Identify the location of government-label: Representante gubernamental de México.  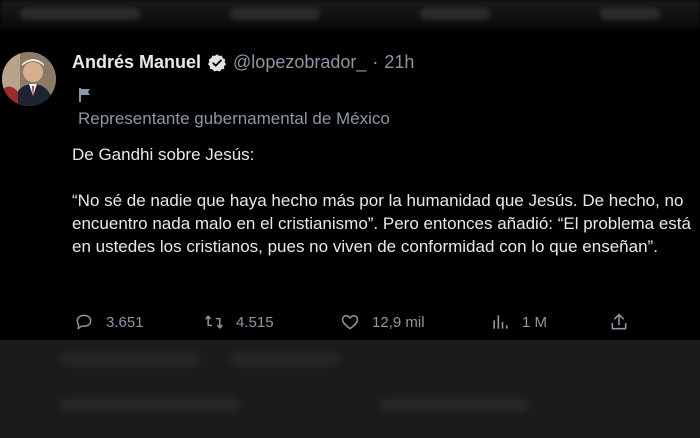
(234, 119).